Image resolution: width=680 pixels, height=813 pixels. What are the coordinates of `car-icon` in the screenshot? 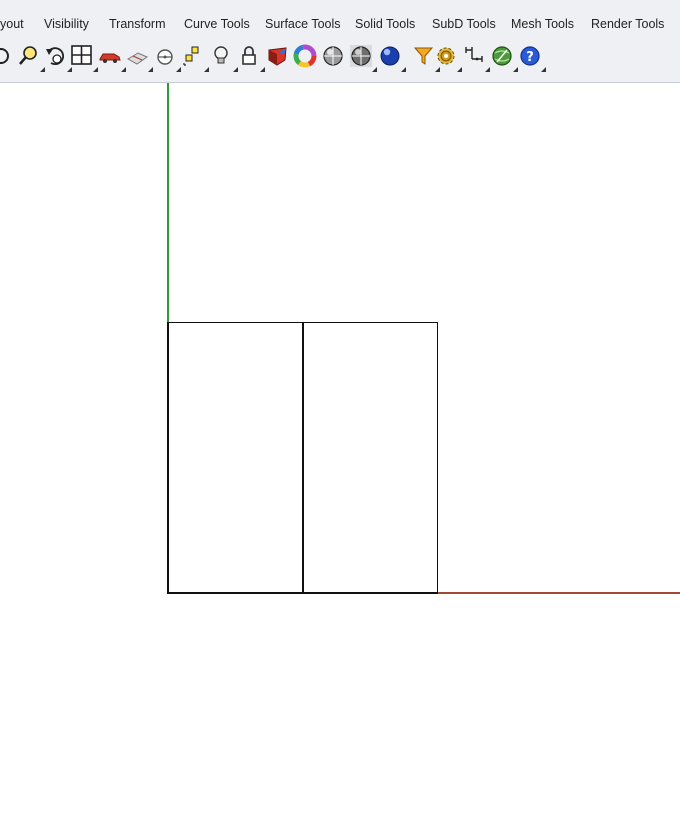 It's located at (111, 57).